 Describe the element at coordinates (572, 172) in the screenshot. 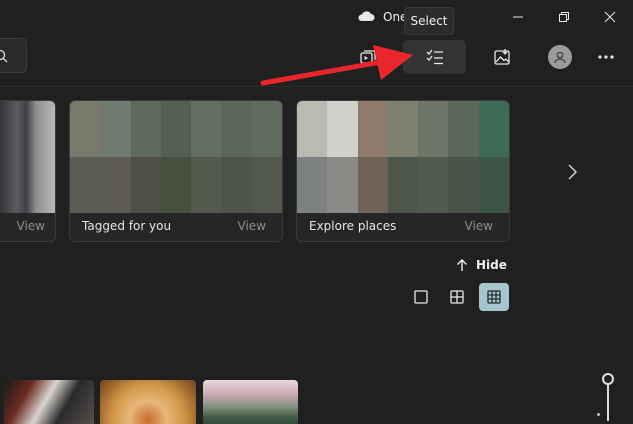

I see `chevron-right-icon` at that location.